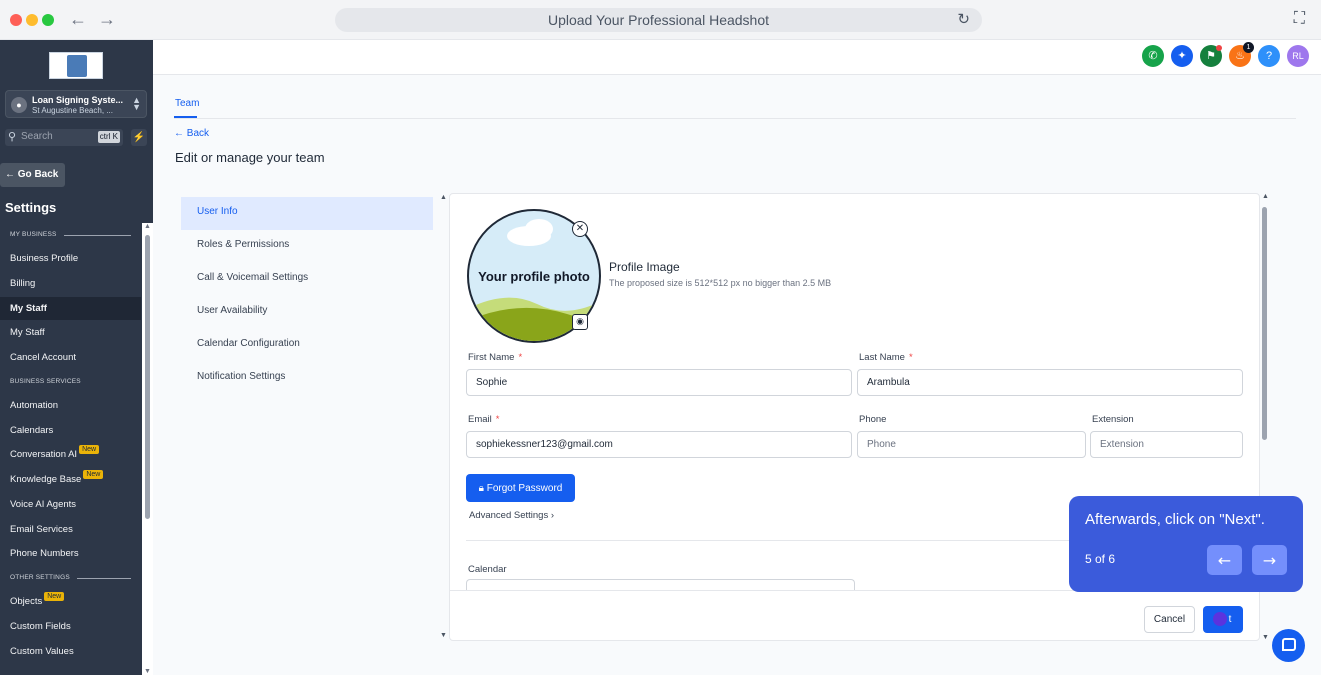 The image size is (1321, 675). Describe the element at coordinates (1100, 559) in the screenshot. I see `tooltip-step-counter: 5 of 6` at that location.